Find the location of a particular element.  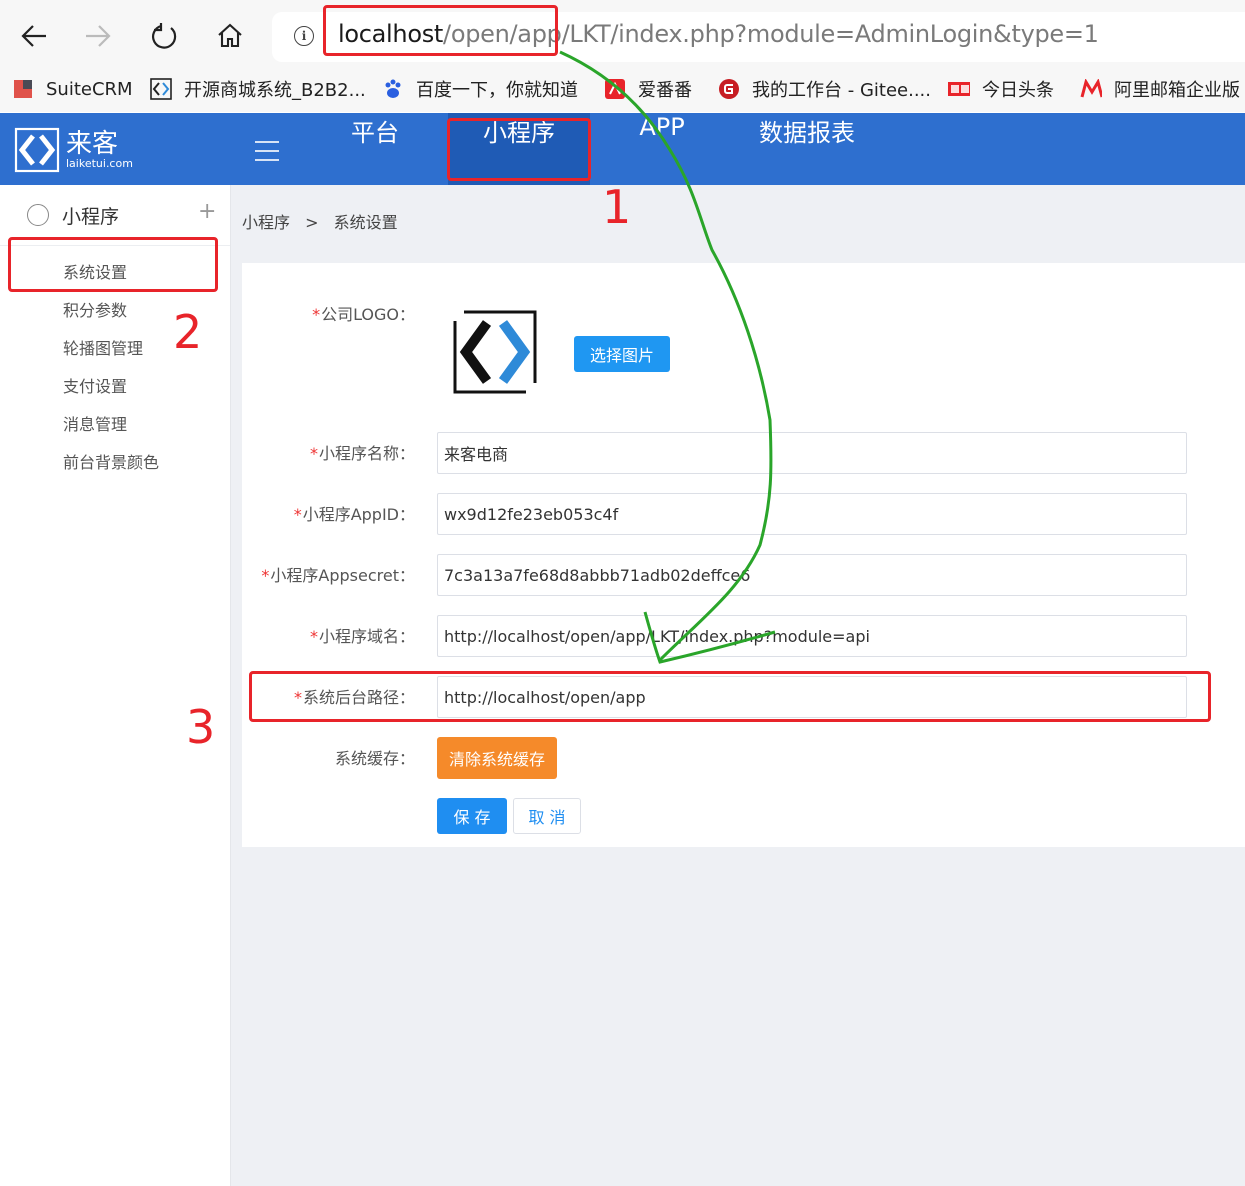

breadcrumb-root: 小程序 is located at coordinates (266, 222).